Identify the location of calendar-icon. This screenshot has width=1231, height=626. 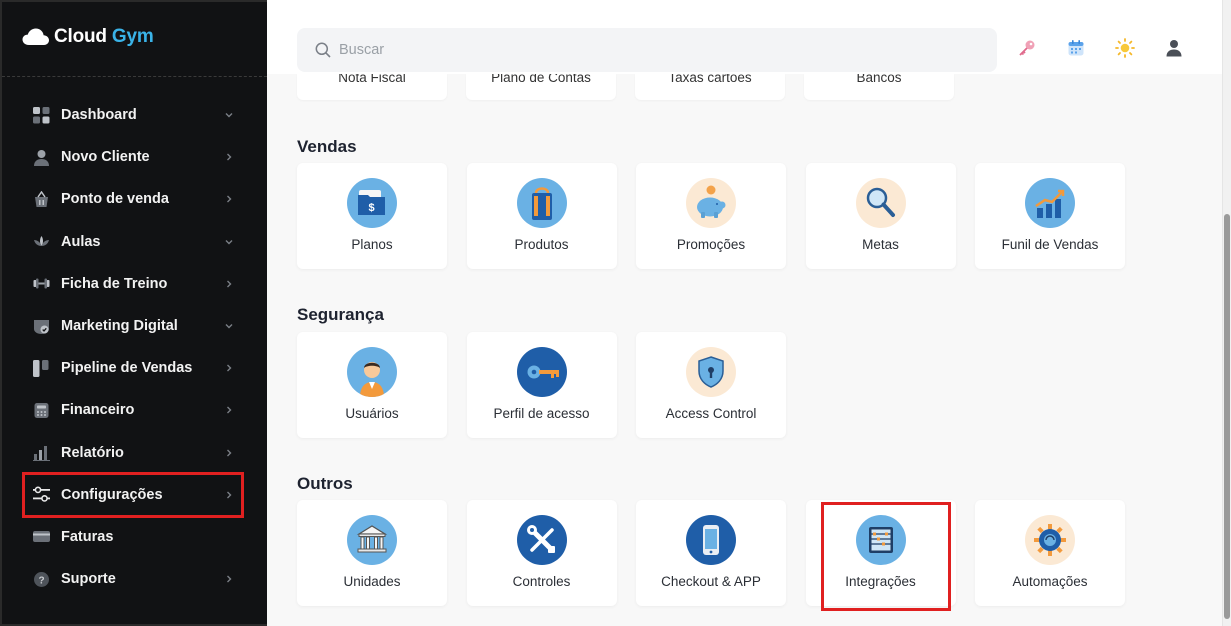
(1076, 48).